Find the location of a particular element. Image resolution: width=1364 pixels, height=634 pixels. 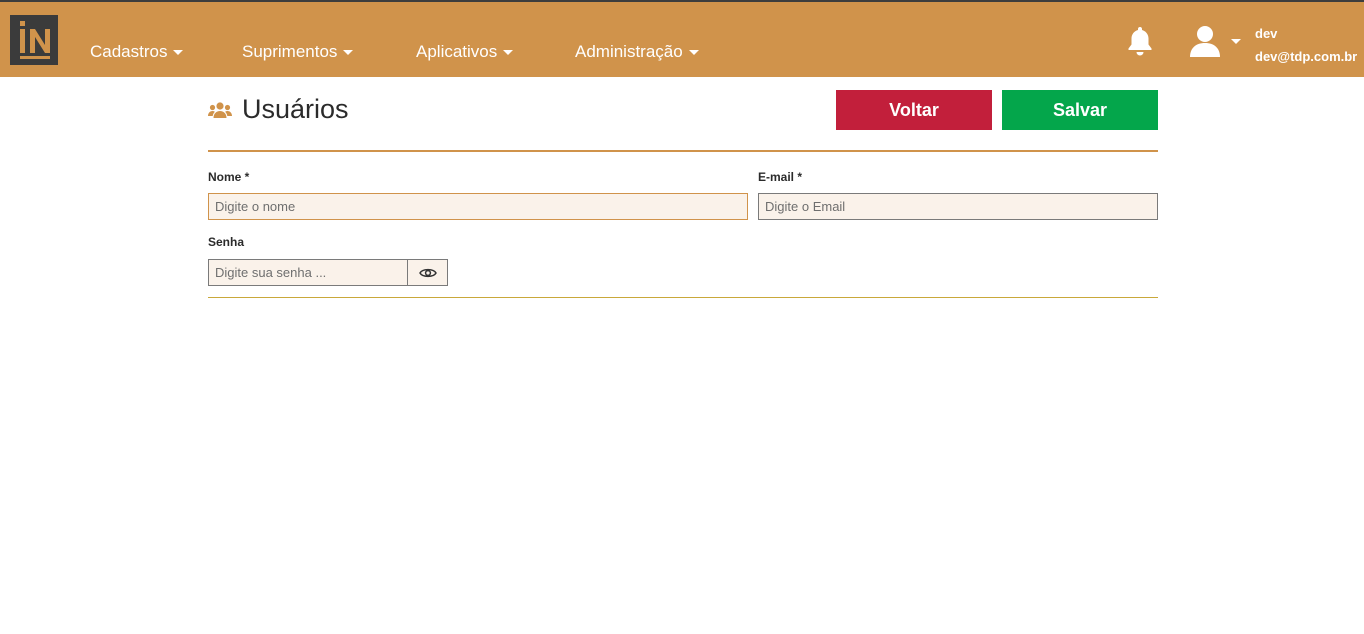

users-icon is located at coordinates (220, 109).